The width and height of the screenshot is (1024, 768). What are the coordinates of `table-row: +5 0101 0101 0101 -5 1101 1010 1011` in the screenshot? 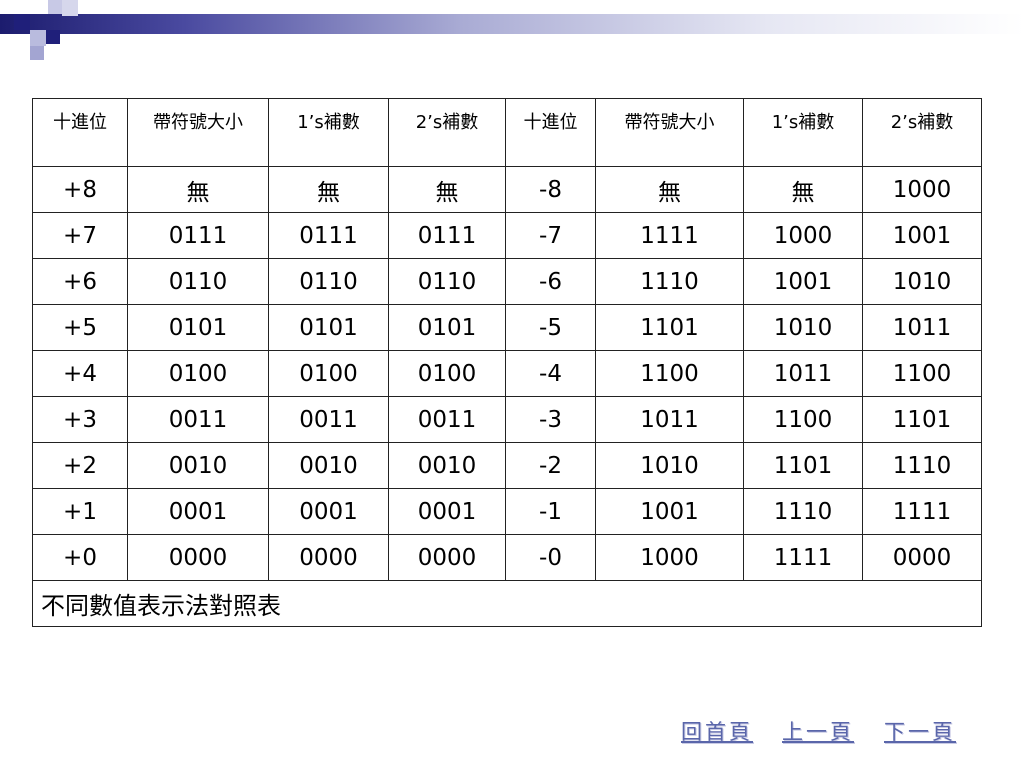 It's located at (507, 327).